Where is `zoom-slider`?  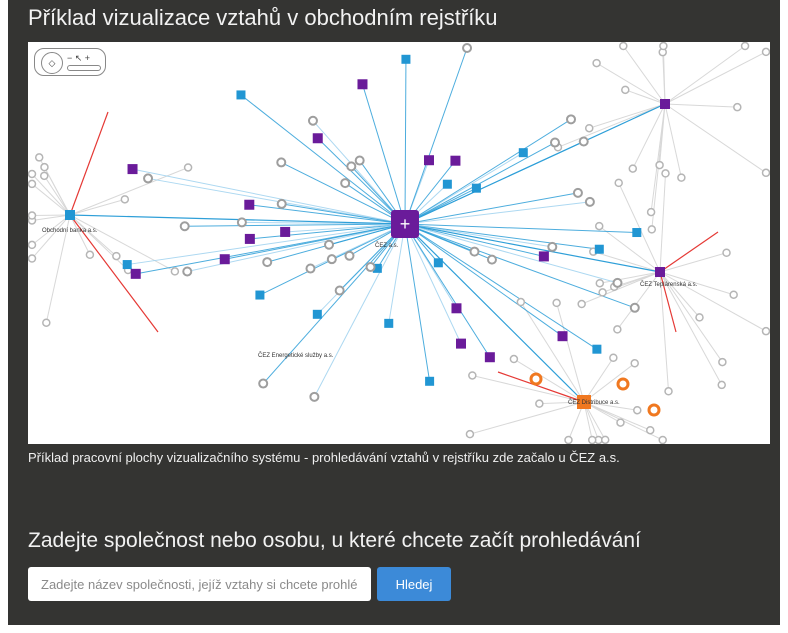 zoom-slider is located at coordinates (84, 68).